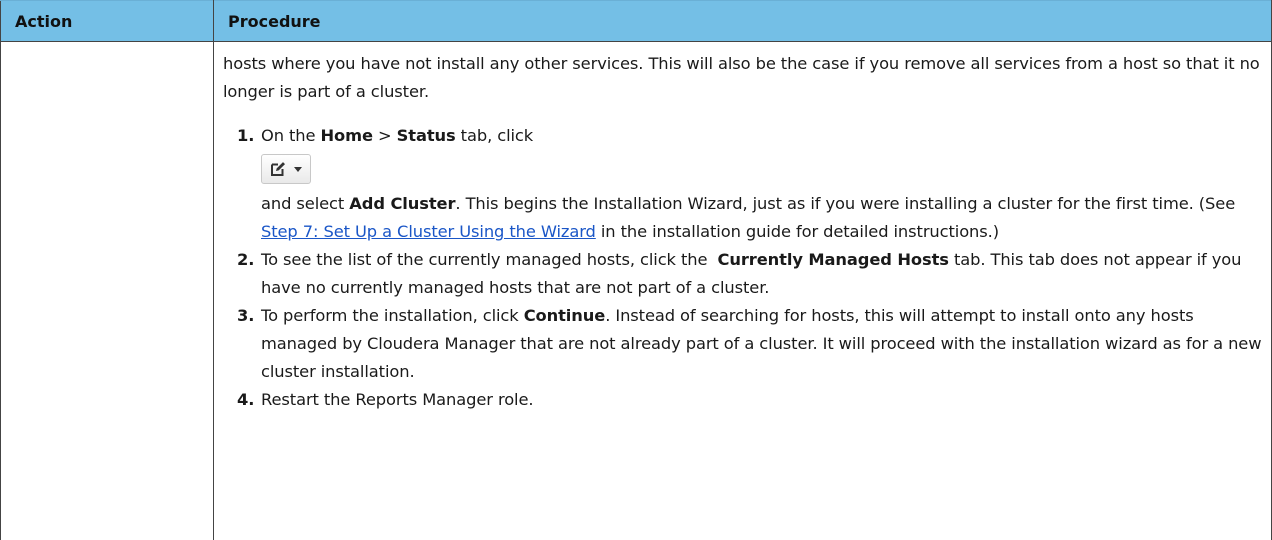 The width and height of the screenshot is (1272, 540). Describe the element at coordinates (426, 135) in the screenshot. I see `status-label: Status` at that location.